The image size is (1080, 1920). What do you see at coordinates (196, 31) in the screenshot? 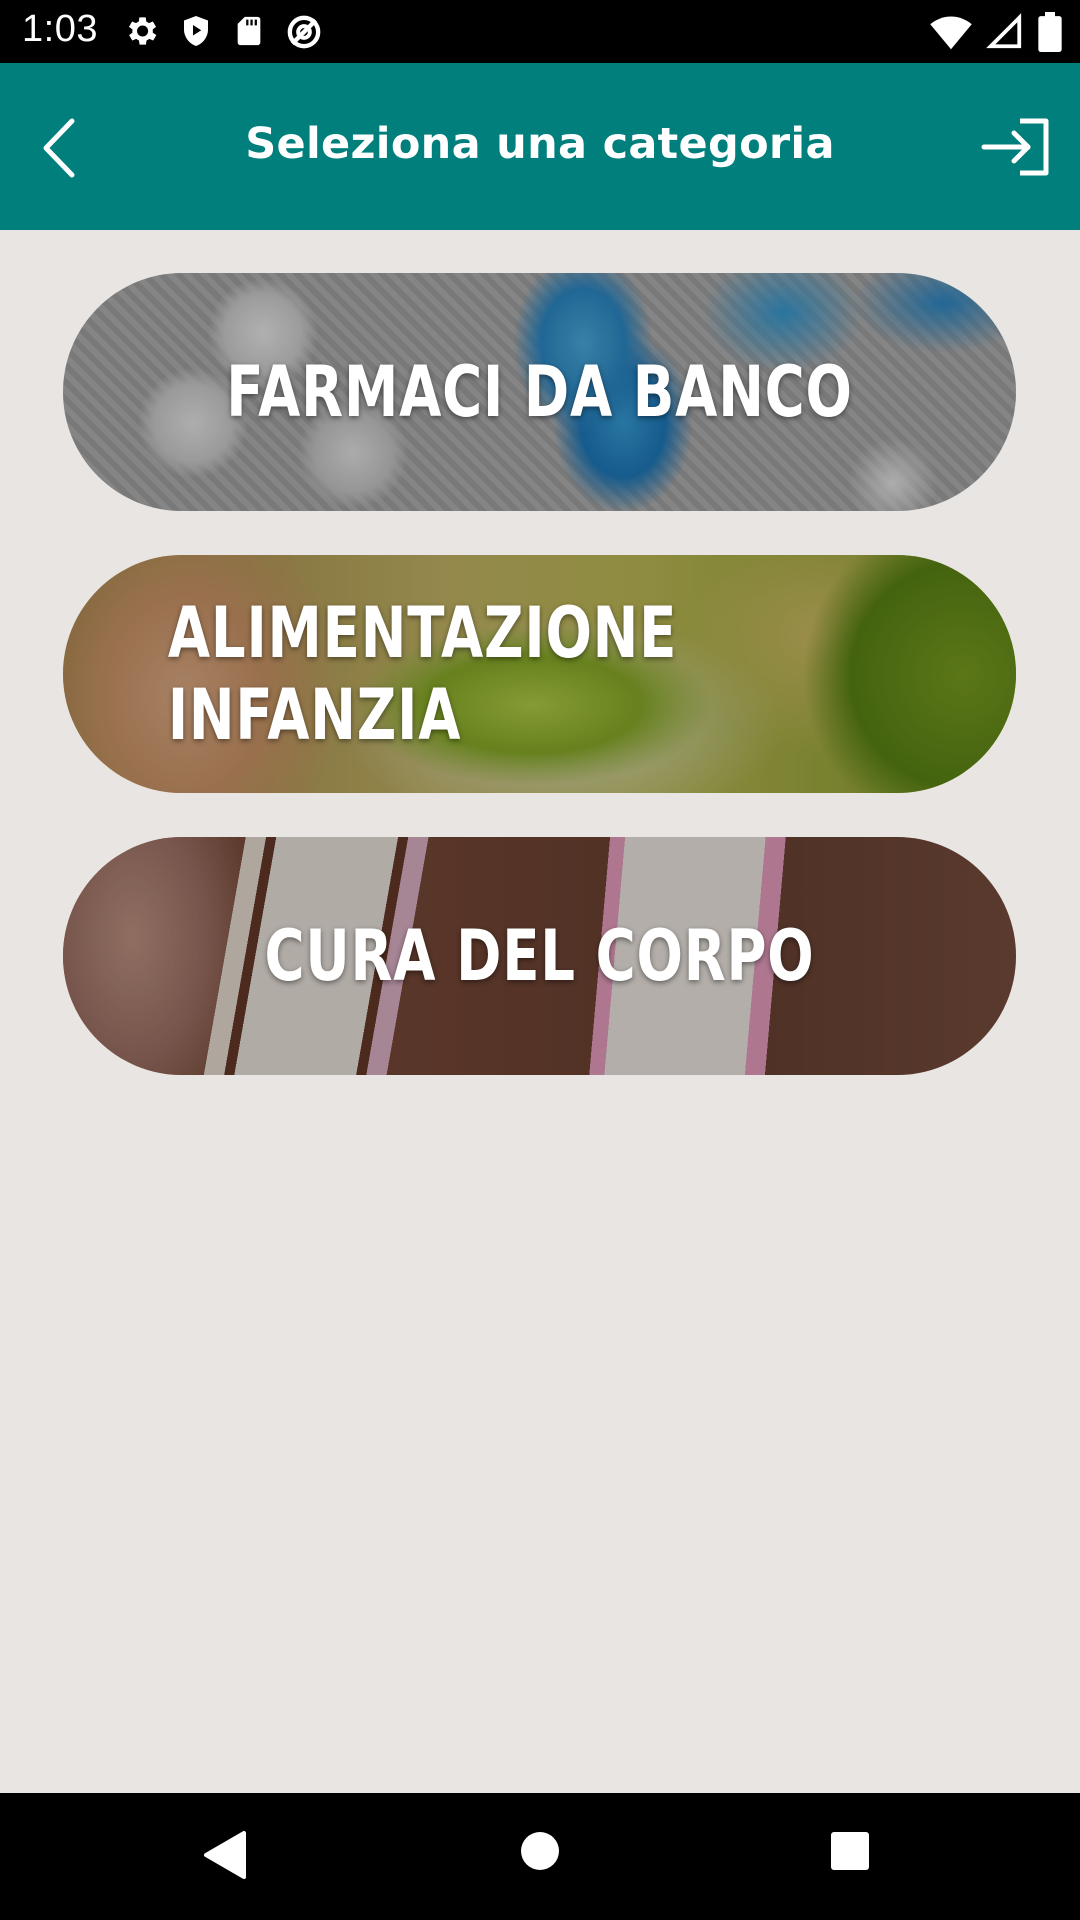
I see `play-shield-icon` at bounding box center [196, 31].